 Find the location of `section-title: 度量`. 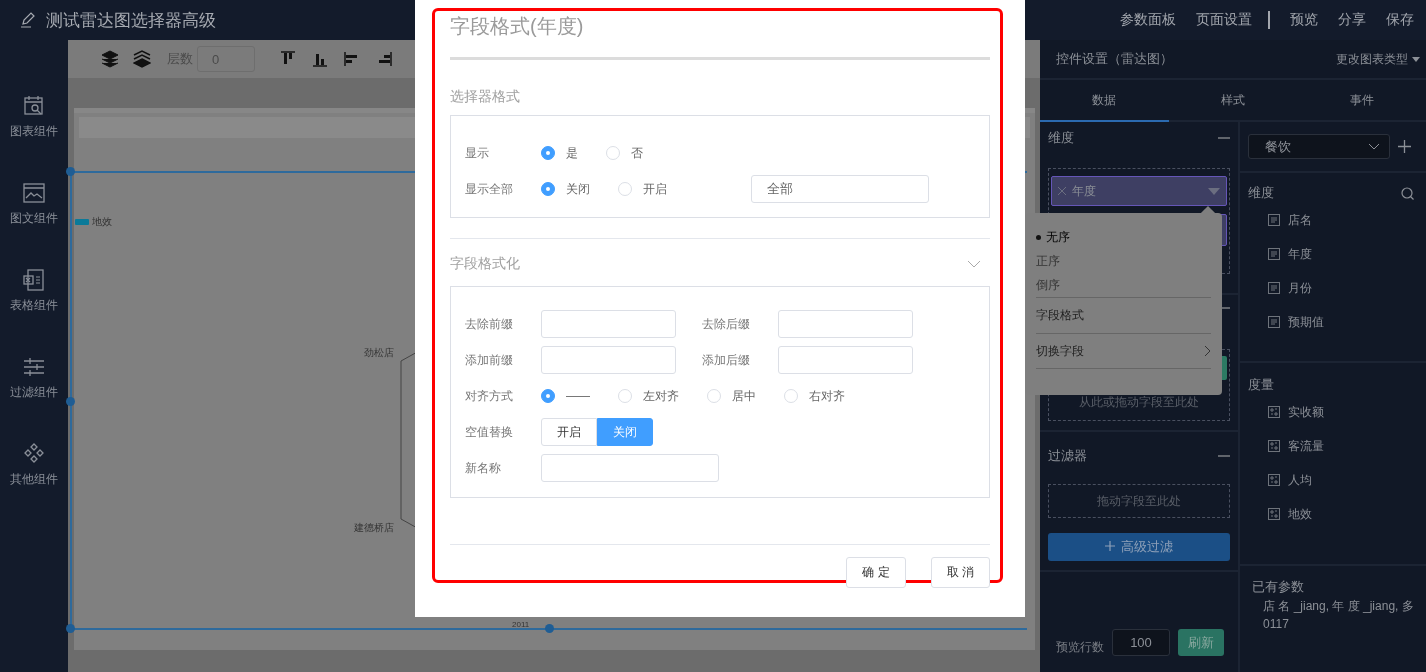

section-title: 度量 is located at coordinates (1261, 385).